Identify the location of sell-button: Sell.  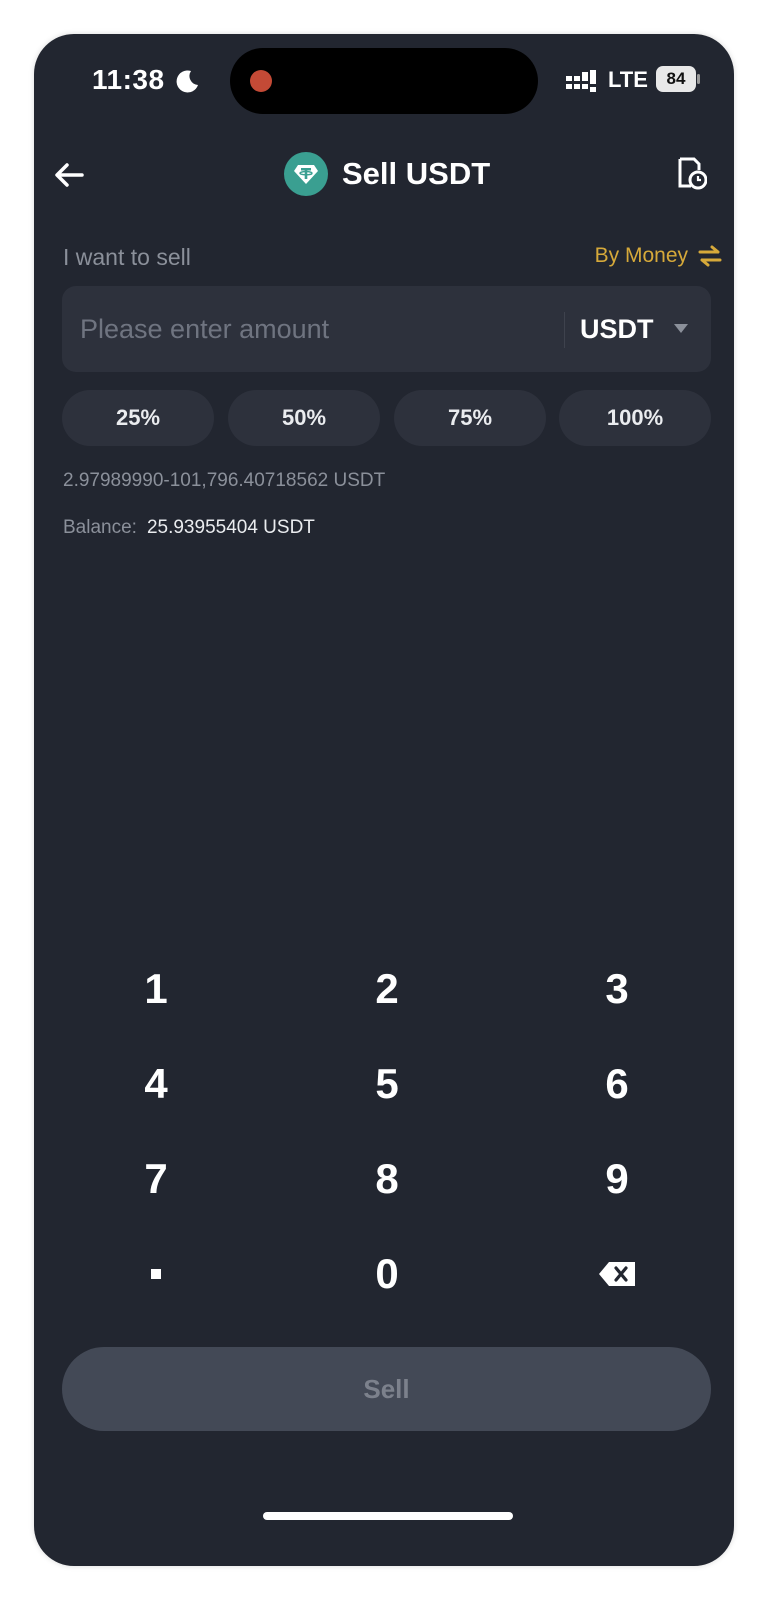
(386, 1389).